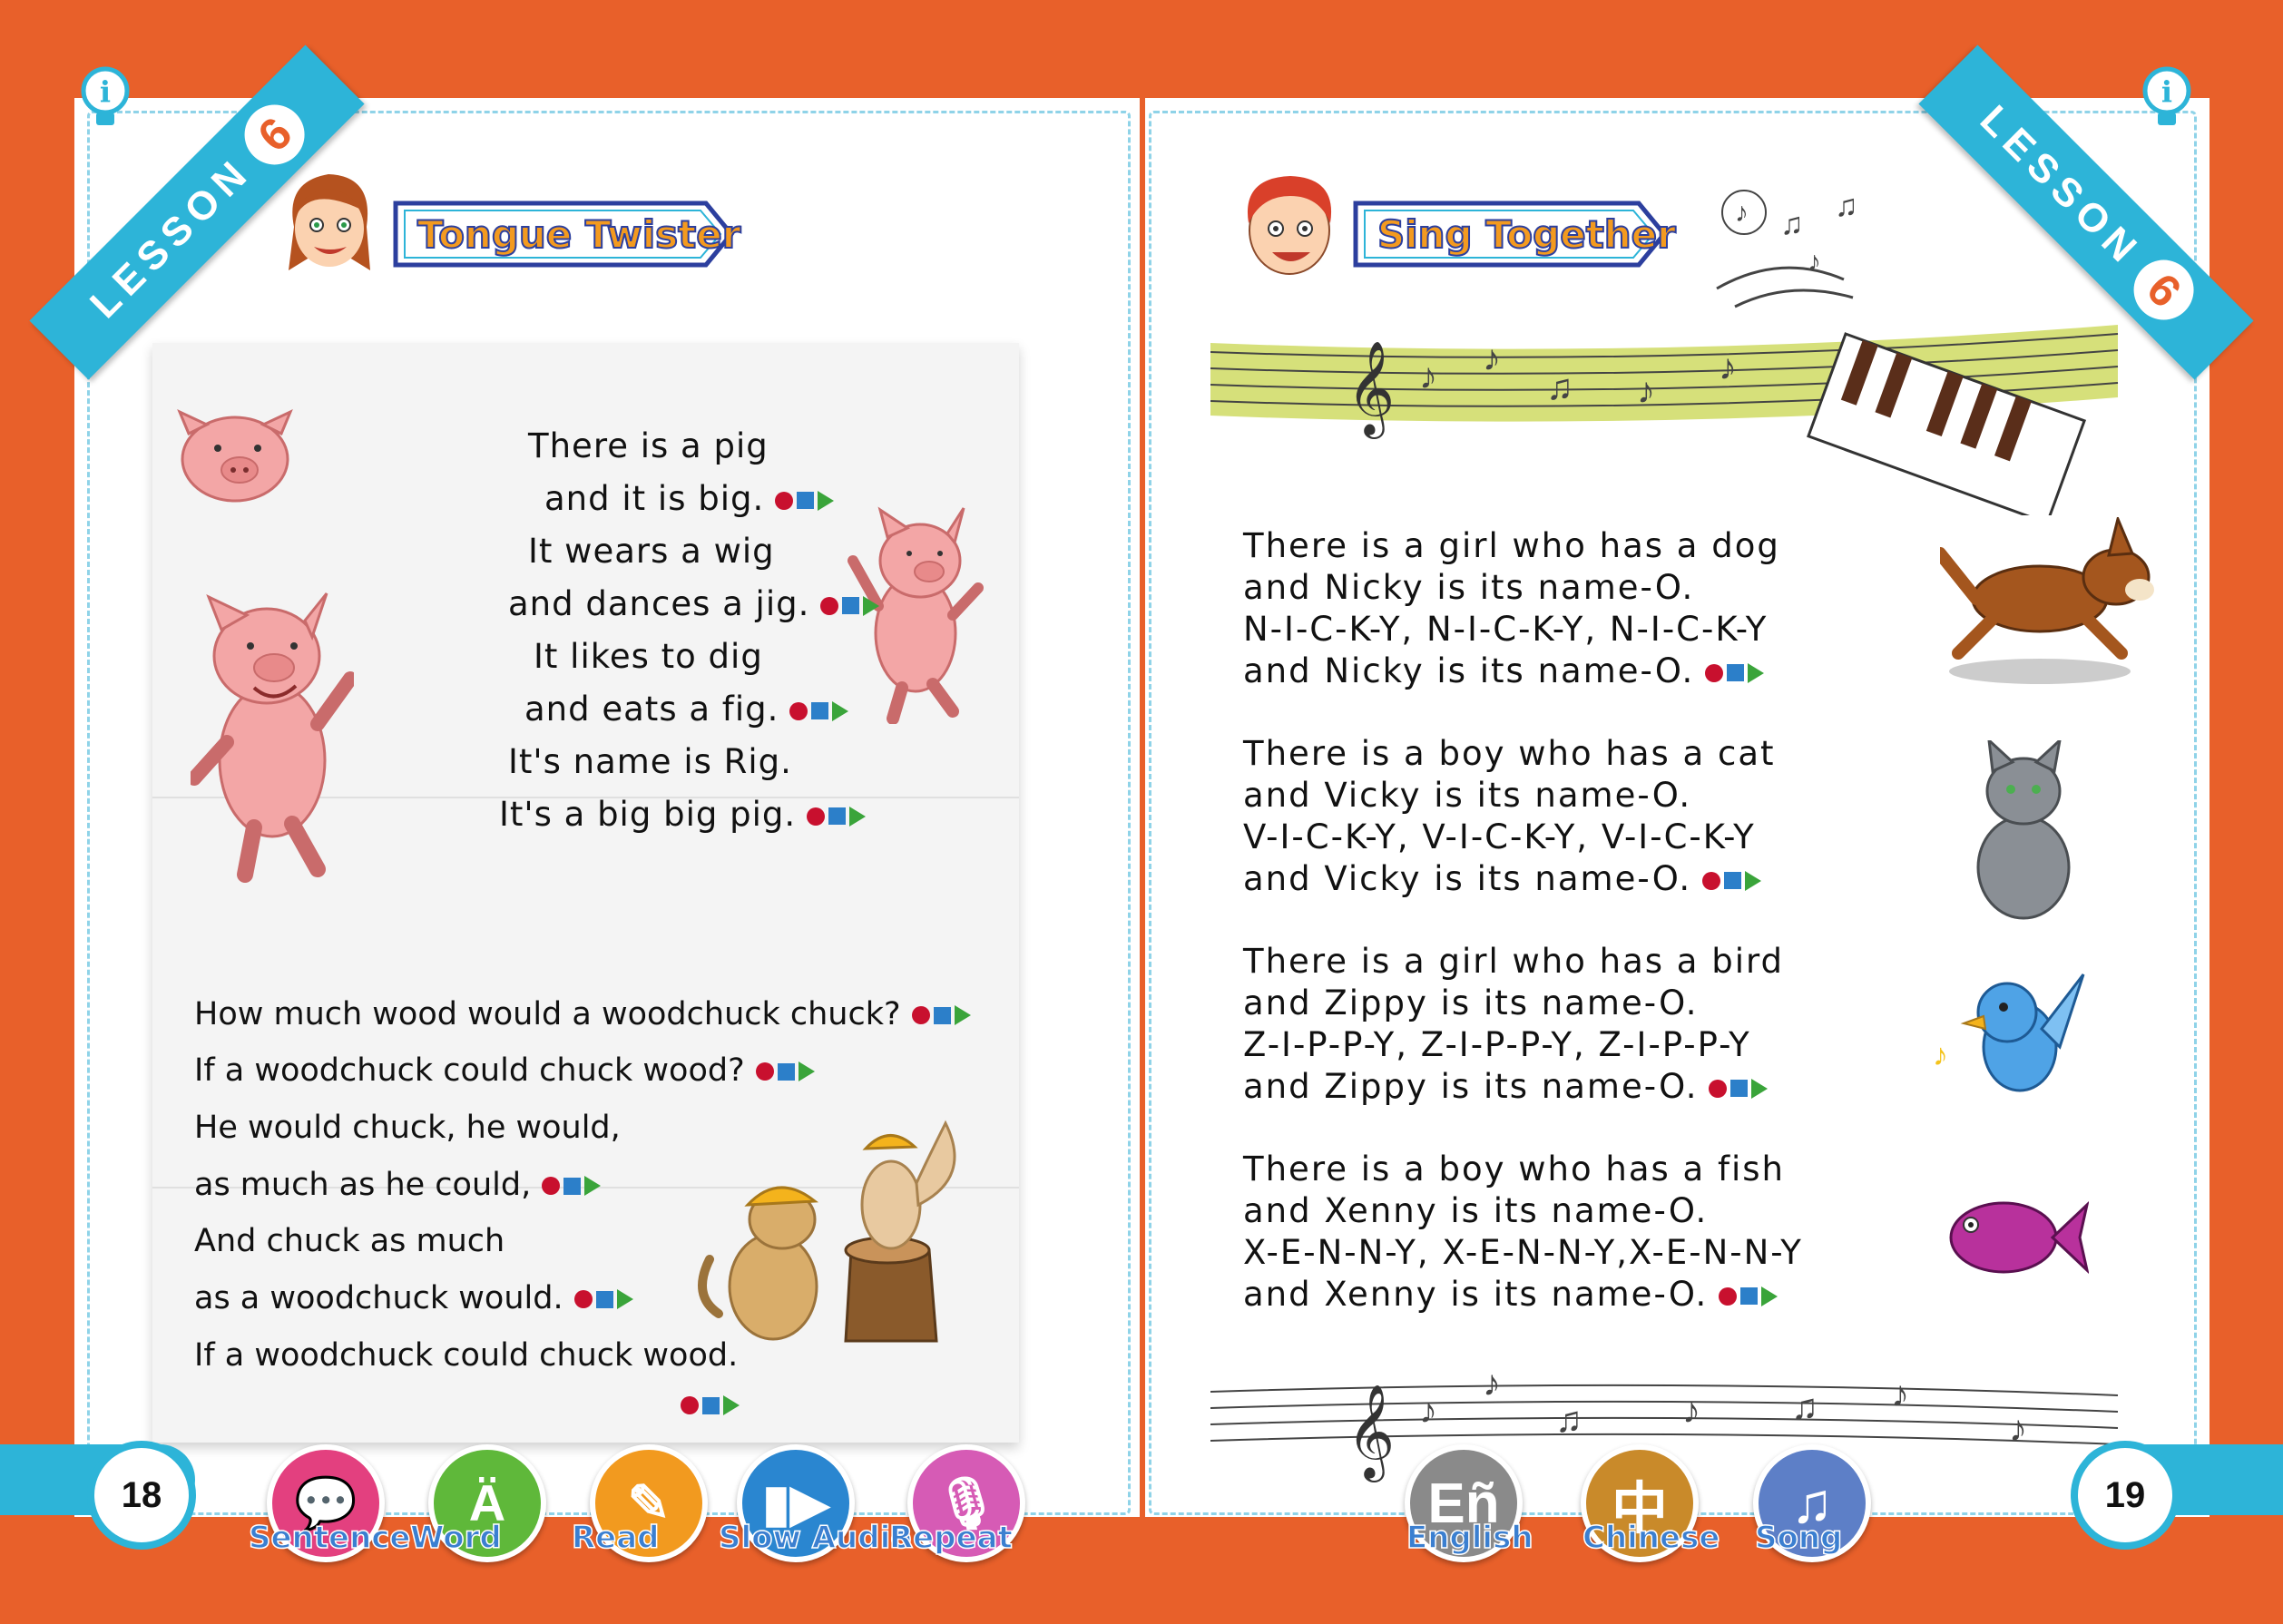 The height and width of the screenshot is (1624, 2283). What do you see at coordinates (407, 1128) in the screenshot?
I see `woodchuck-line-text: He would chuck, he would,` at bounding box center [407, 1128].